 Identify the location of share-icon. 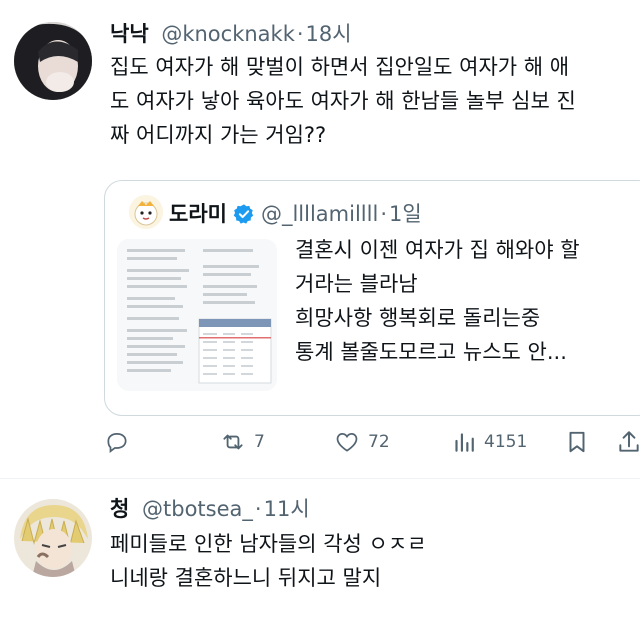
(629, 441).